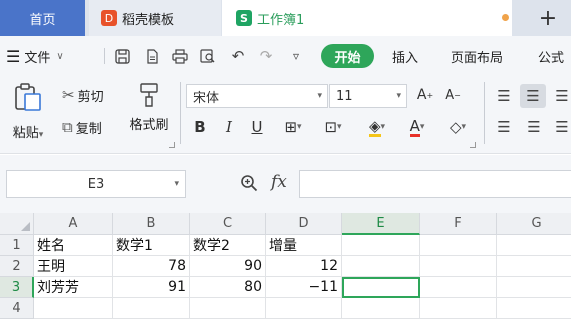 Image resolution: width=571 pixels, height=328 pixels. What do you see at coordinates (238, 56) in the screenshot?
I see `undo-icon: ↶` at bounding box center [238, 56].